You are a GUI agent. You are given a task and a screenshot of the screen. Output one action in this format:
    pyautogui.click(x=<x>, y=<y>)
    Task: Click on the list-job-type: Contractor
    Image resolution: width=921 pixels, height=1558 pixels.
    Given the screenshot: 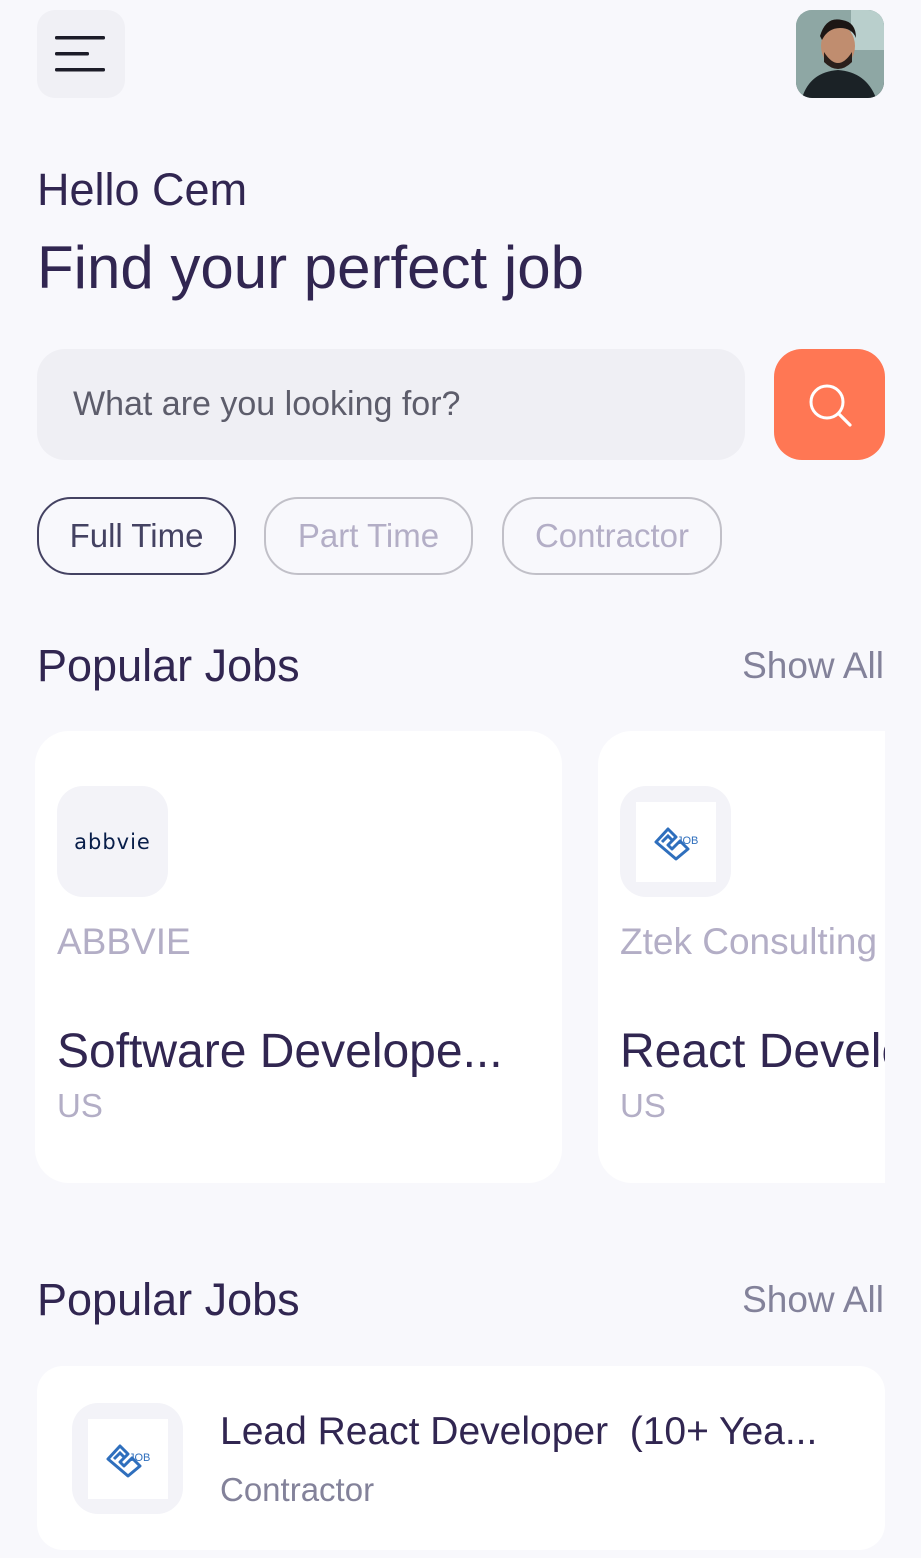 What is the action you would take?
    pyautogui.click(x=297, y=1489)
    